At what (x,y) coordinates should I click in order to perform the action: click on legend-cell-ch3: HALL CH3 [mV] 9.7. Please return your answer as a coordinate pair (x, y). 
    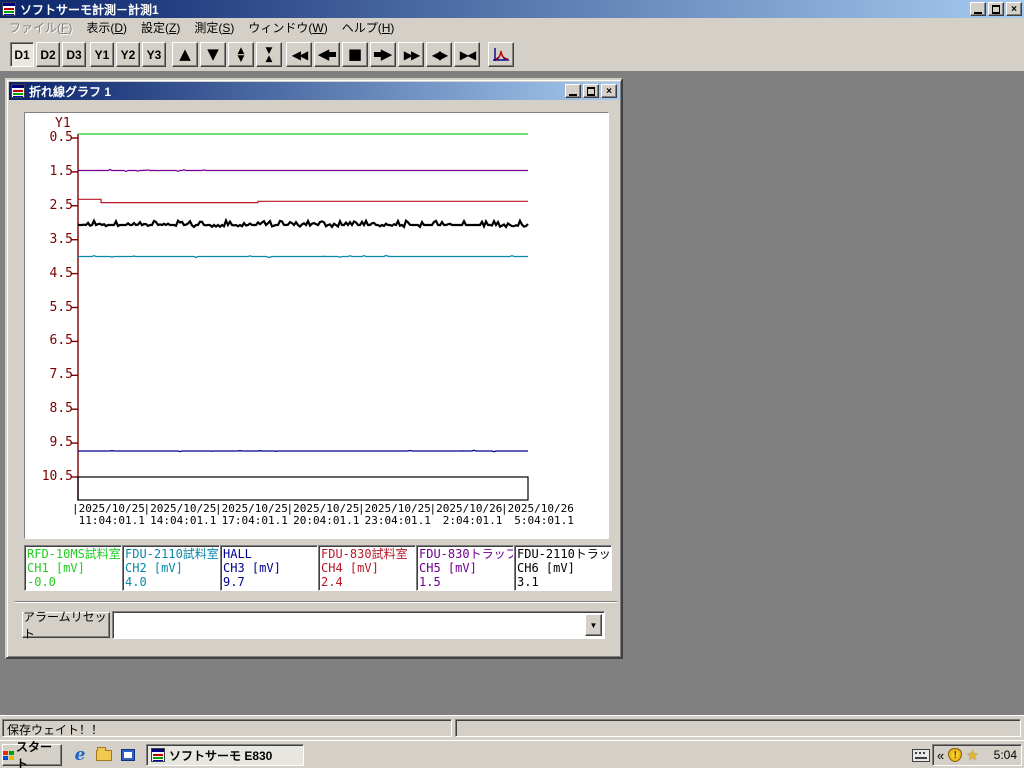
    Looking at the image, I should click on (269, 568).